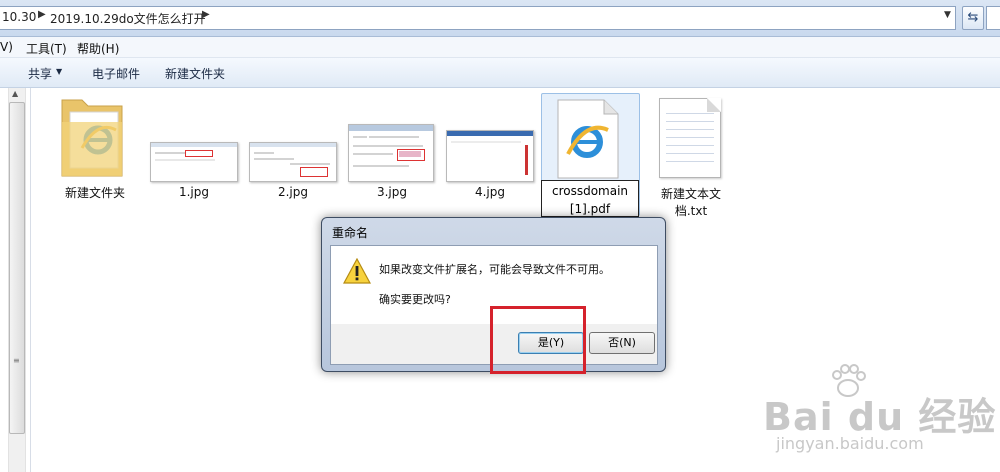 The image size is (1000, 472). I want to click on address-field: 10.30 ▶ 2019.10.29do文件怎么打开 ▶ ▼, so click(478, 18).